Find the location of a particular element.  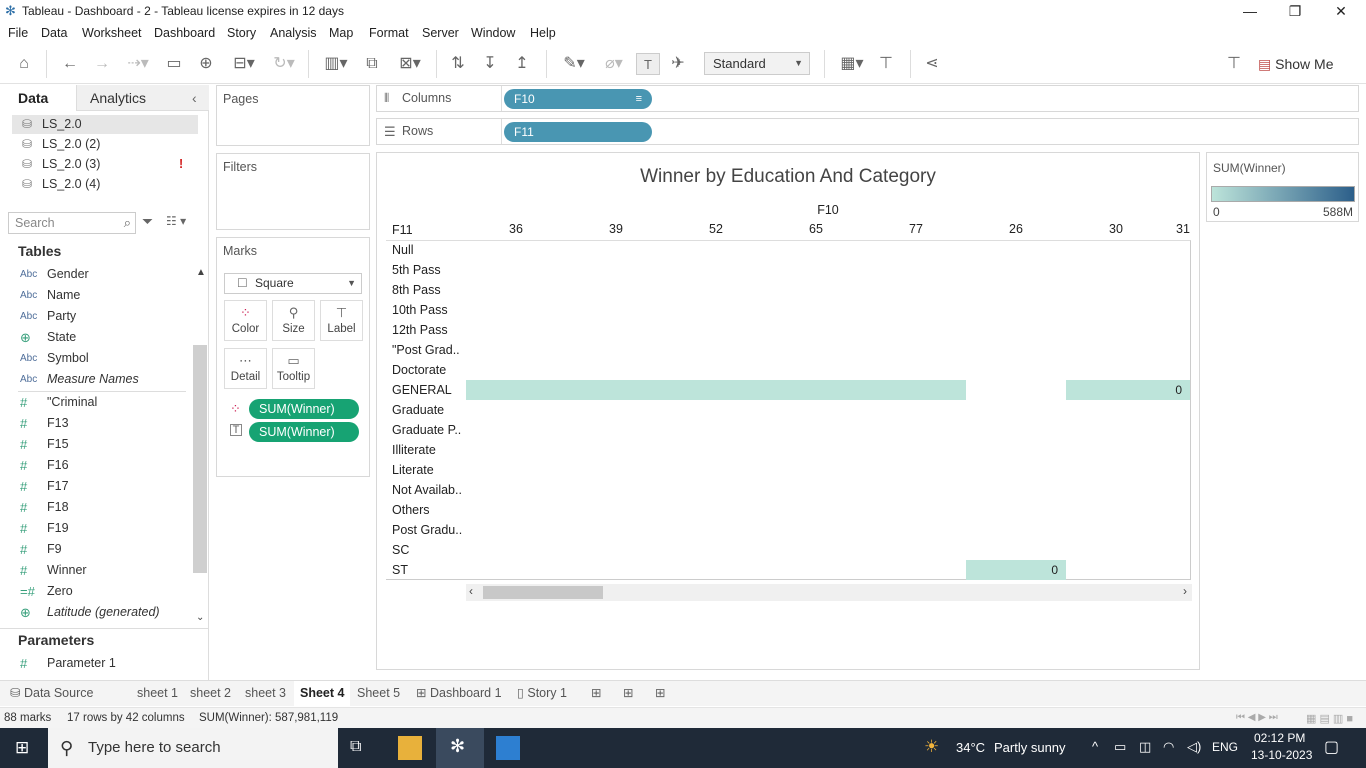

datasource-item: ⛁ LS_2.0 (2) is located at coordinates (105, 144).